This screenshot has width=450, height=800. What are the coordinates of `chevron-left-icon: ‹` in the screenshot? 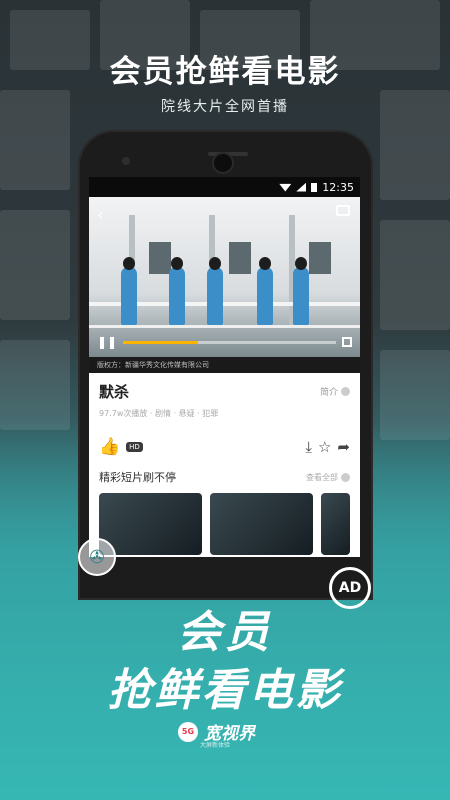 It's located at (100, 214).